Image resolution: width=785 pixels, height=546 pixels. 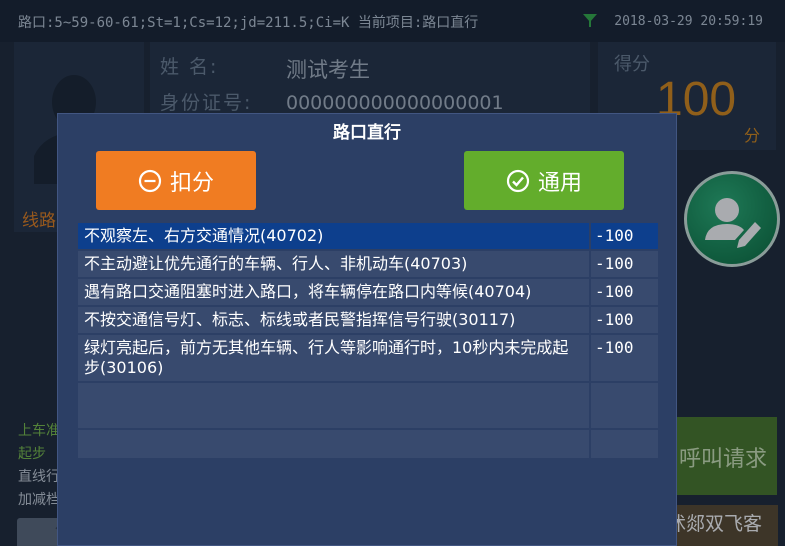 I want to click on pass-label: 通用, so click(x=559, y=183).